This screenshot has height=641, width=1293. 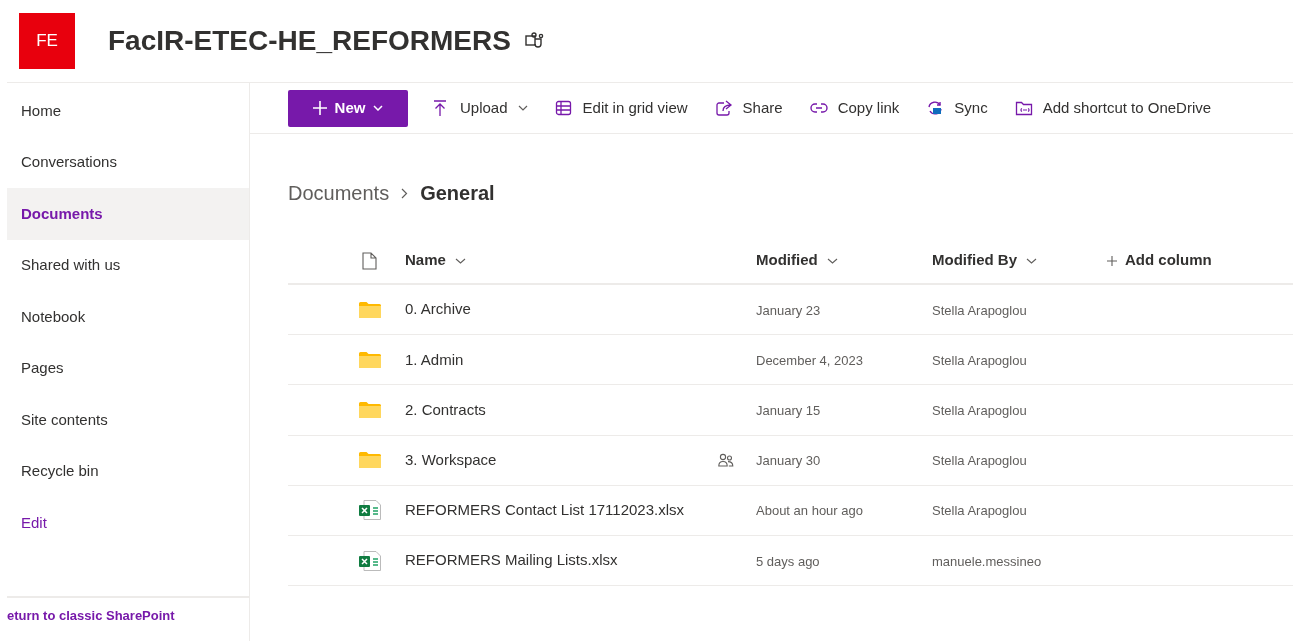 I want to click on site-title: FacIR-ETEC-HE_REFORMERS, so click(x=309, y=41).